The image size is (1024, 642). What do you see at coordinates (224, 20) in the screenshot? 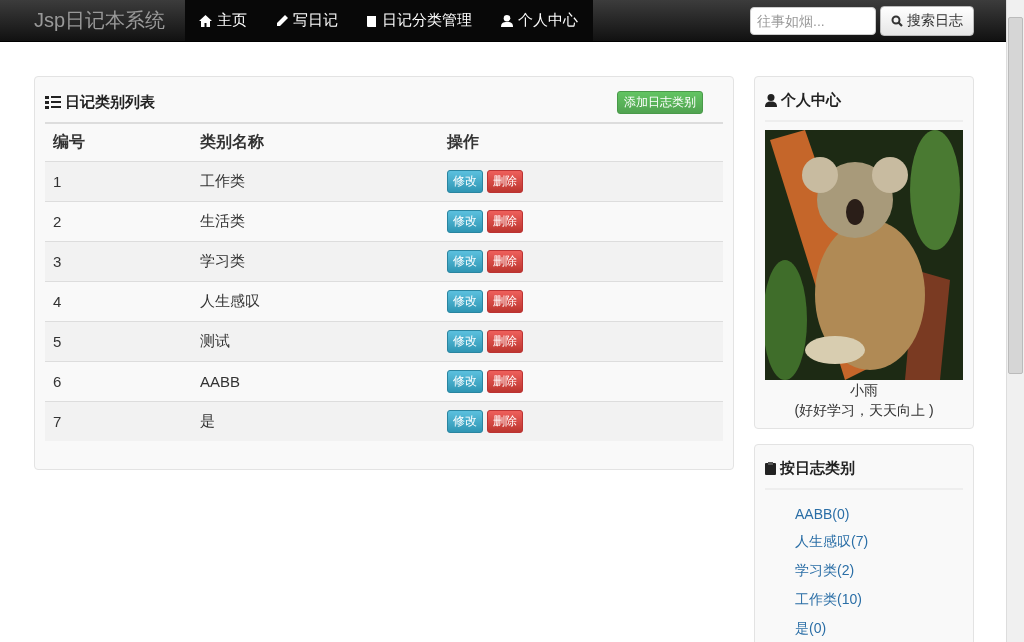
I see `nav-link: 主页` at bounding box center [224, 20].